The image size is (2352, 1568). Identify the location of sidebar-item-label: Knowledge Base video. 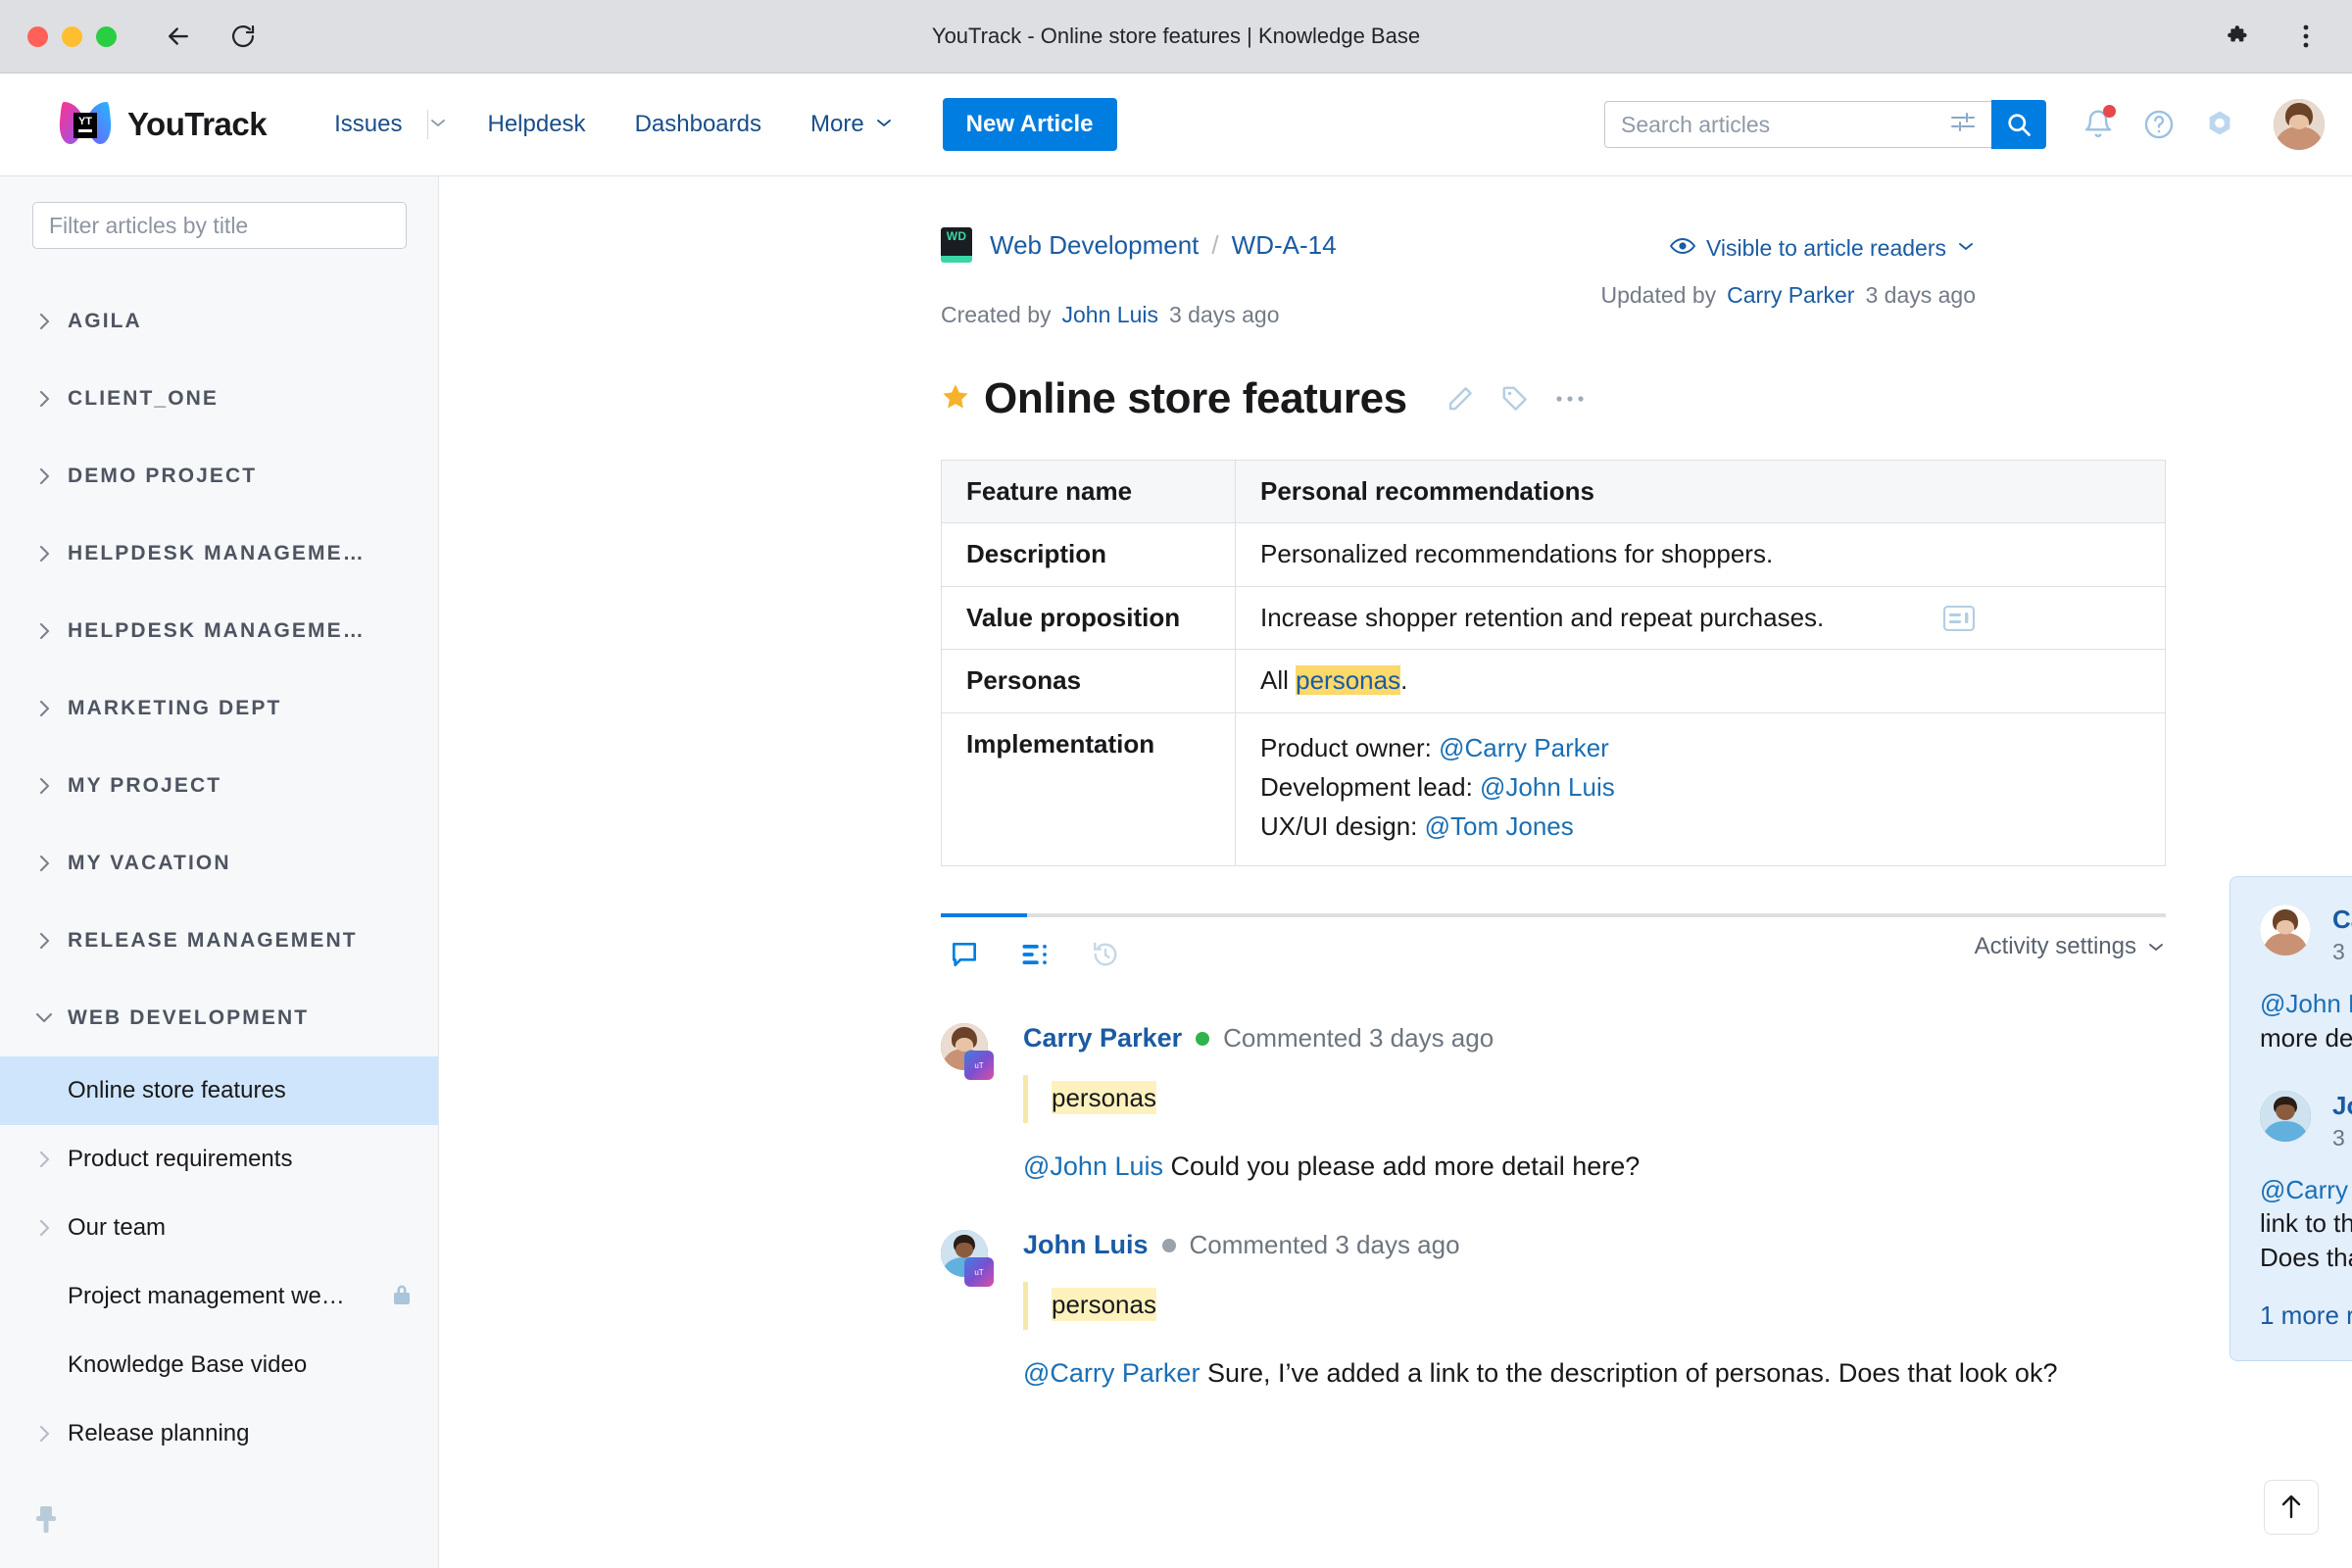
(188, 1364).